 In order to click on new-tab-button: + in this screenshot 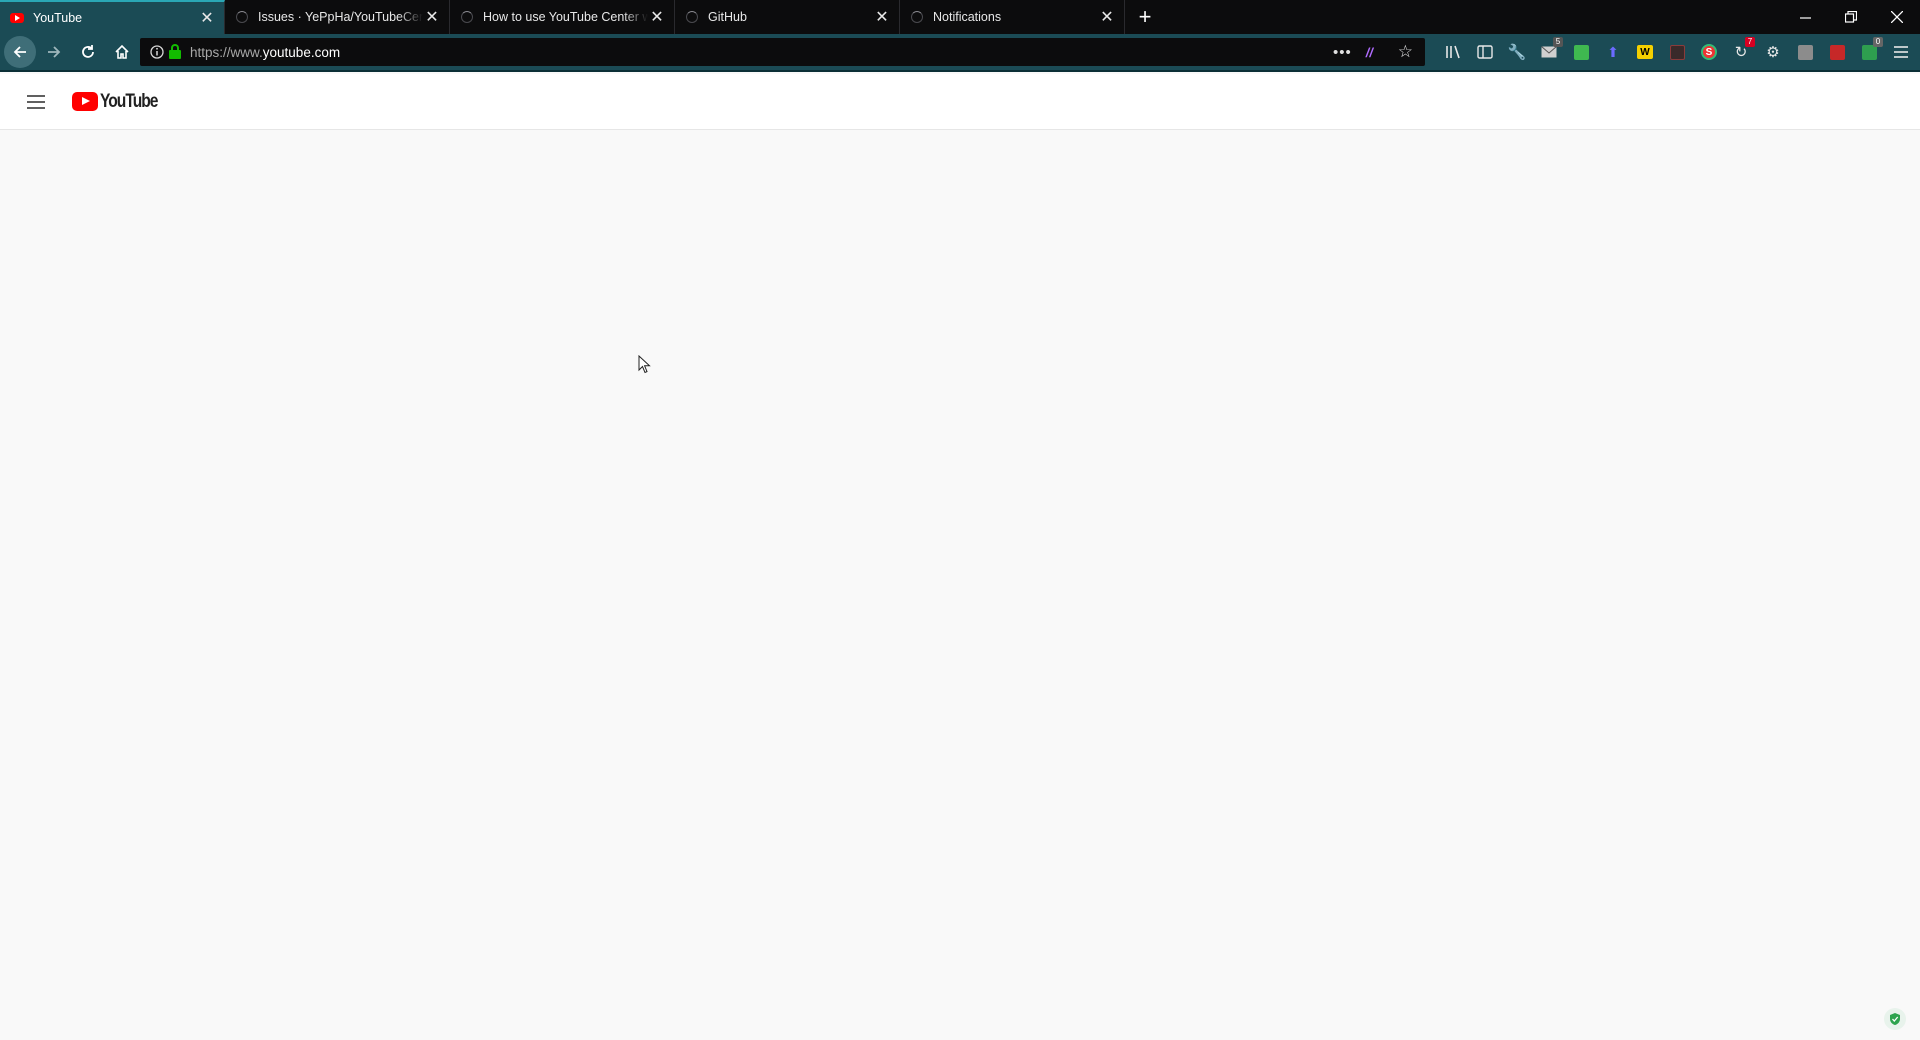, I will do `click(1145, 17)`.